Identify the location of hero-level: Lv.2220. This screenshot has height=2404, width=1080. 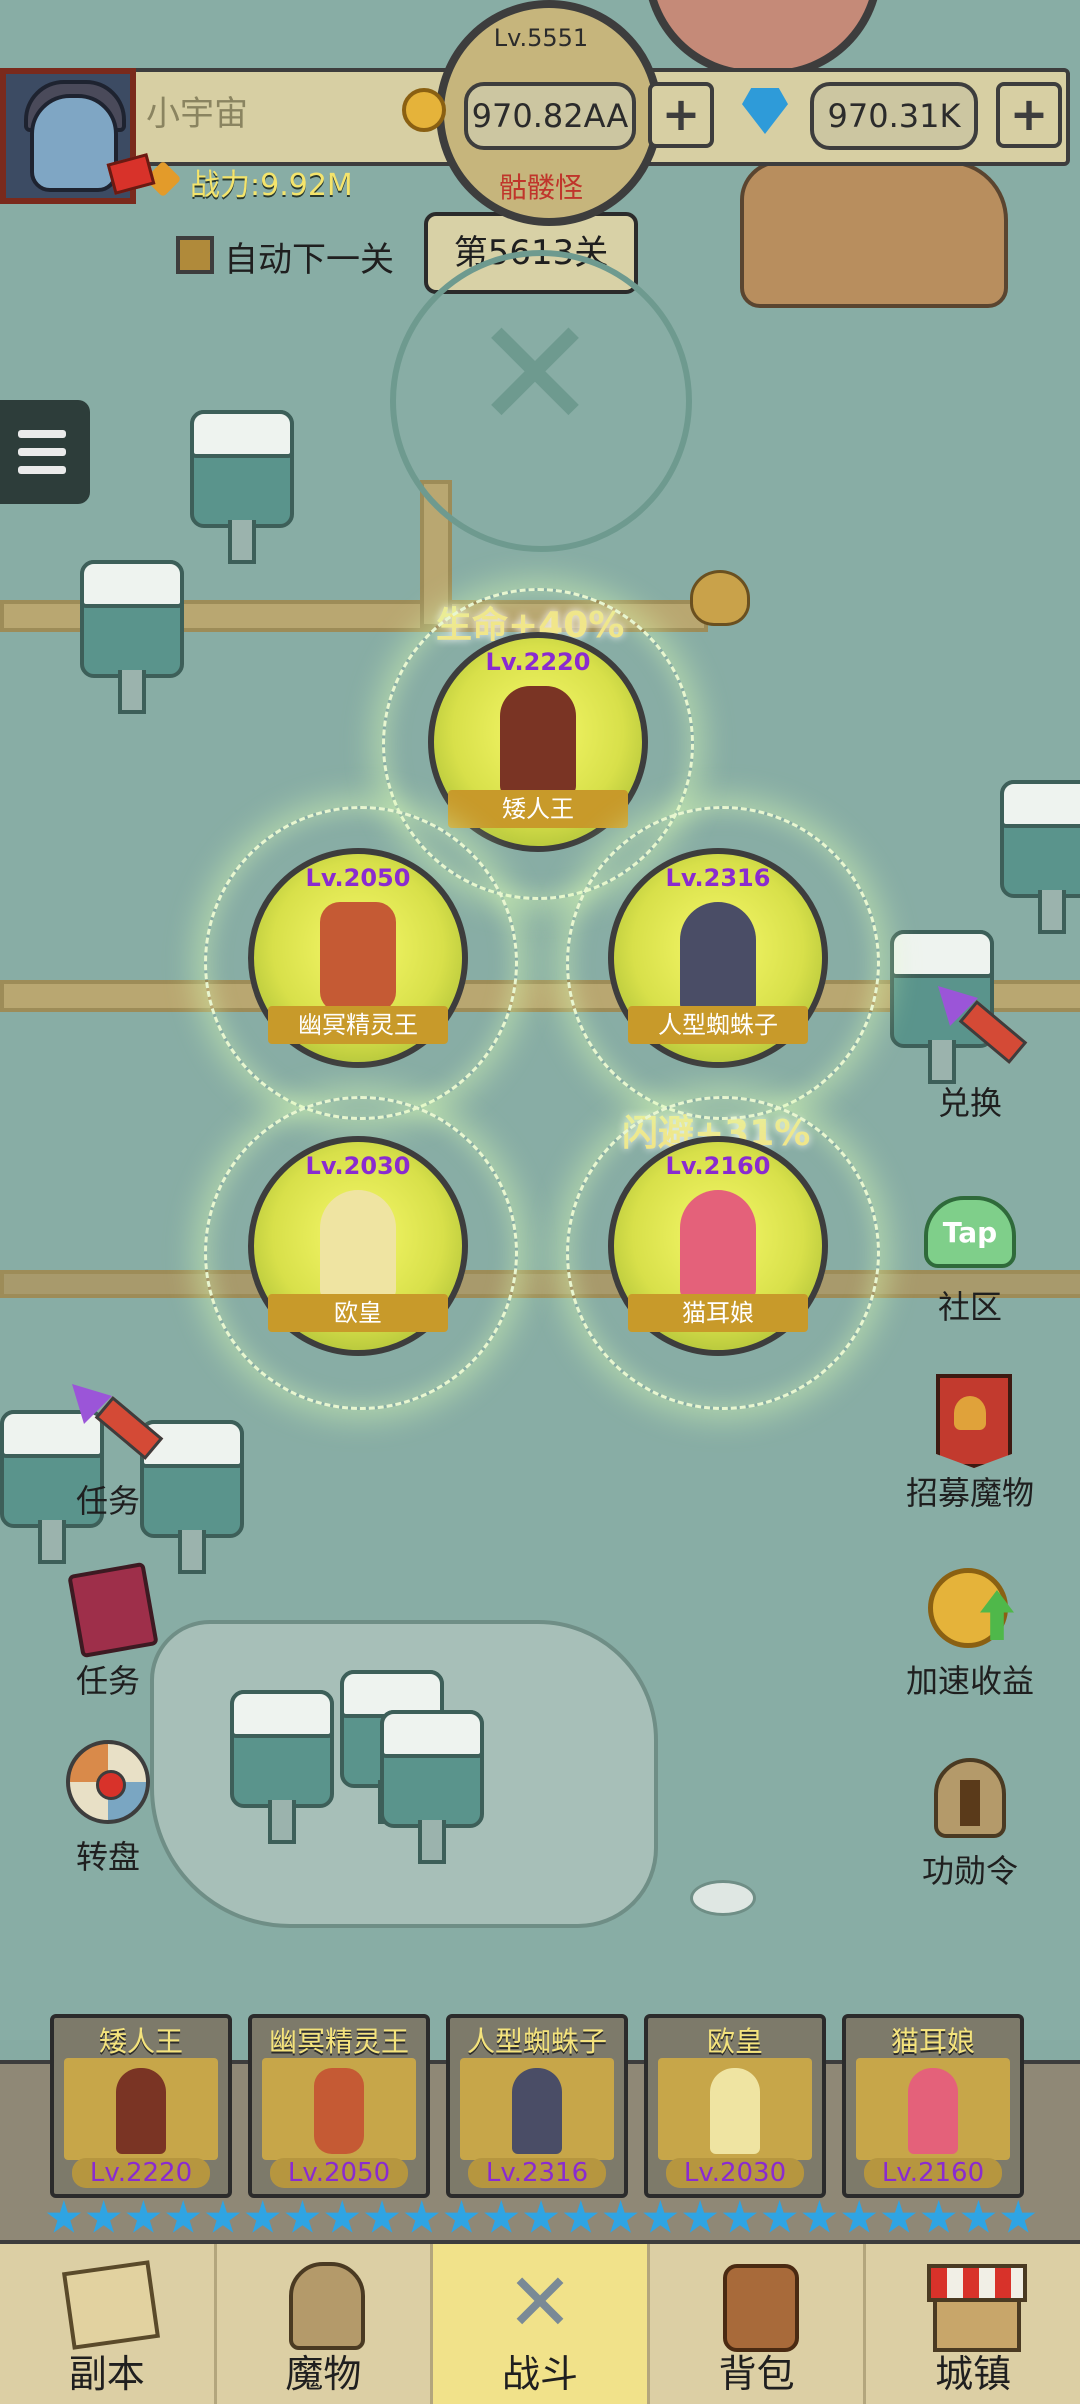
(538, 662).